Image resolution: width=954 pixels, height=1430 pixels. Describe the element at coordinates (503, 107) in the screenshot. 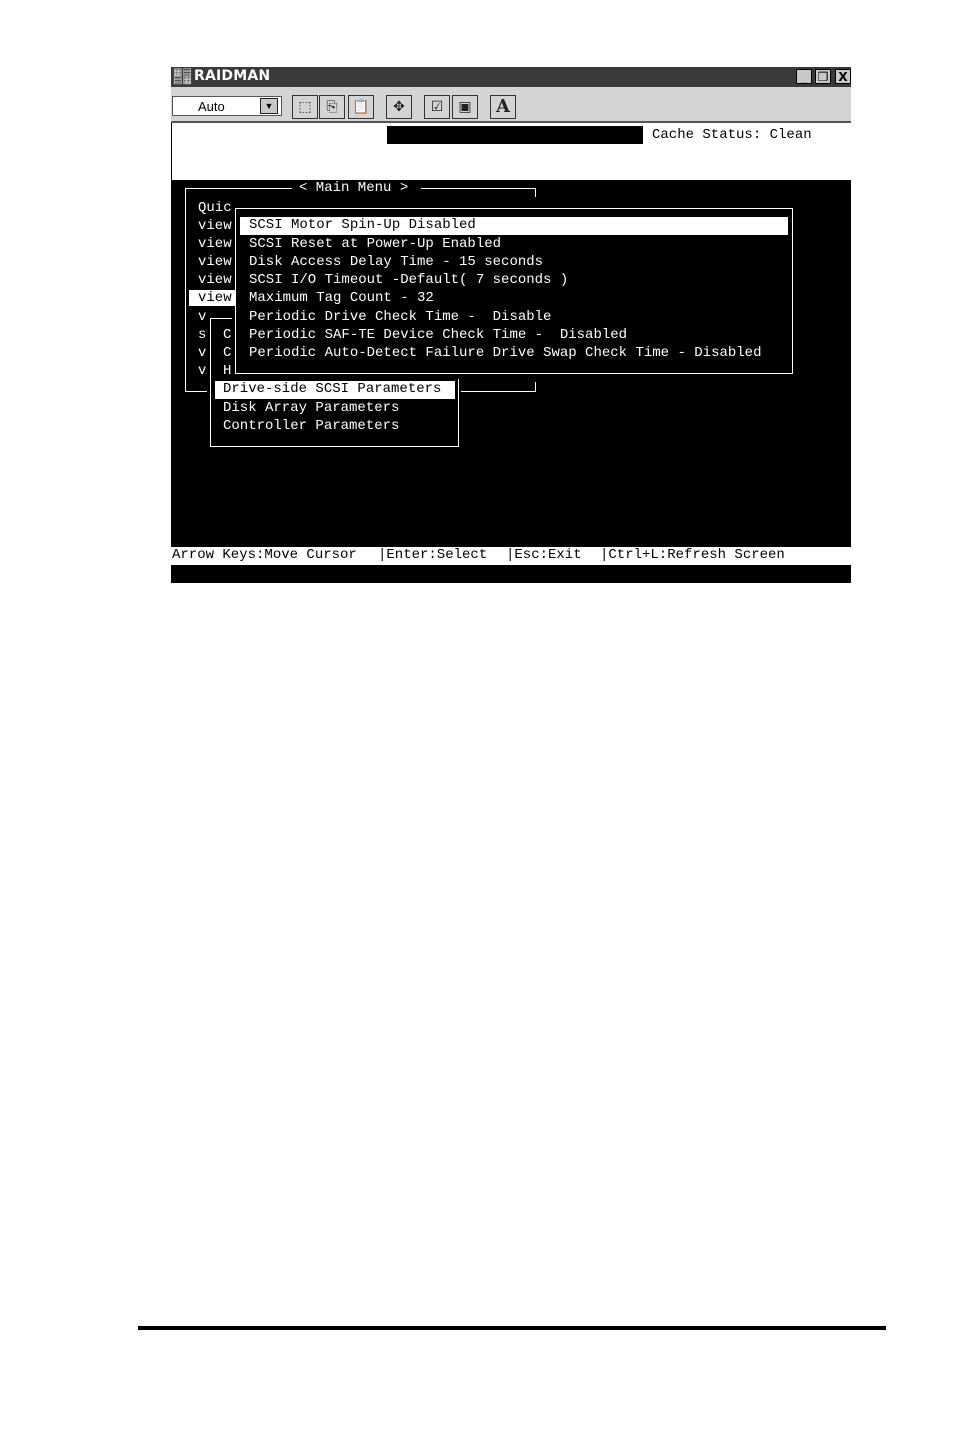

I see `font-icon: A` at that location.